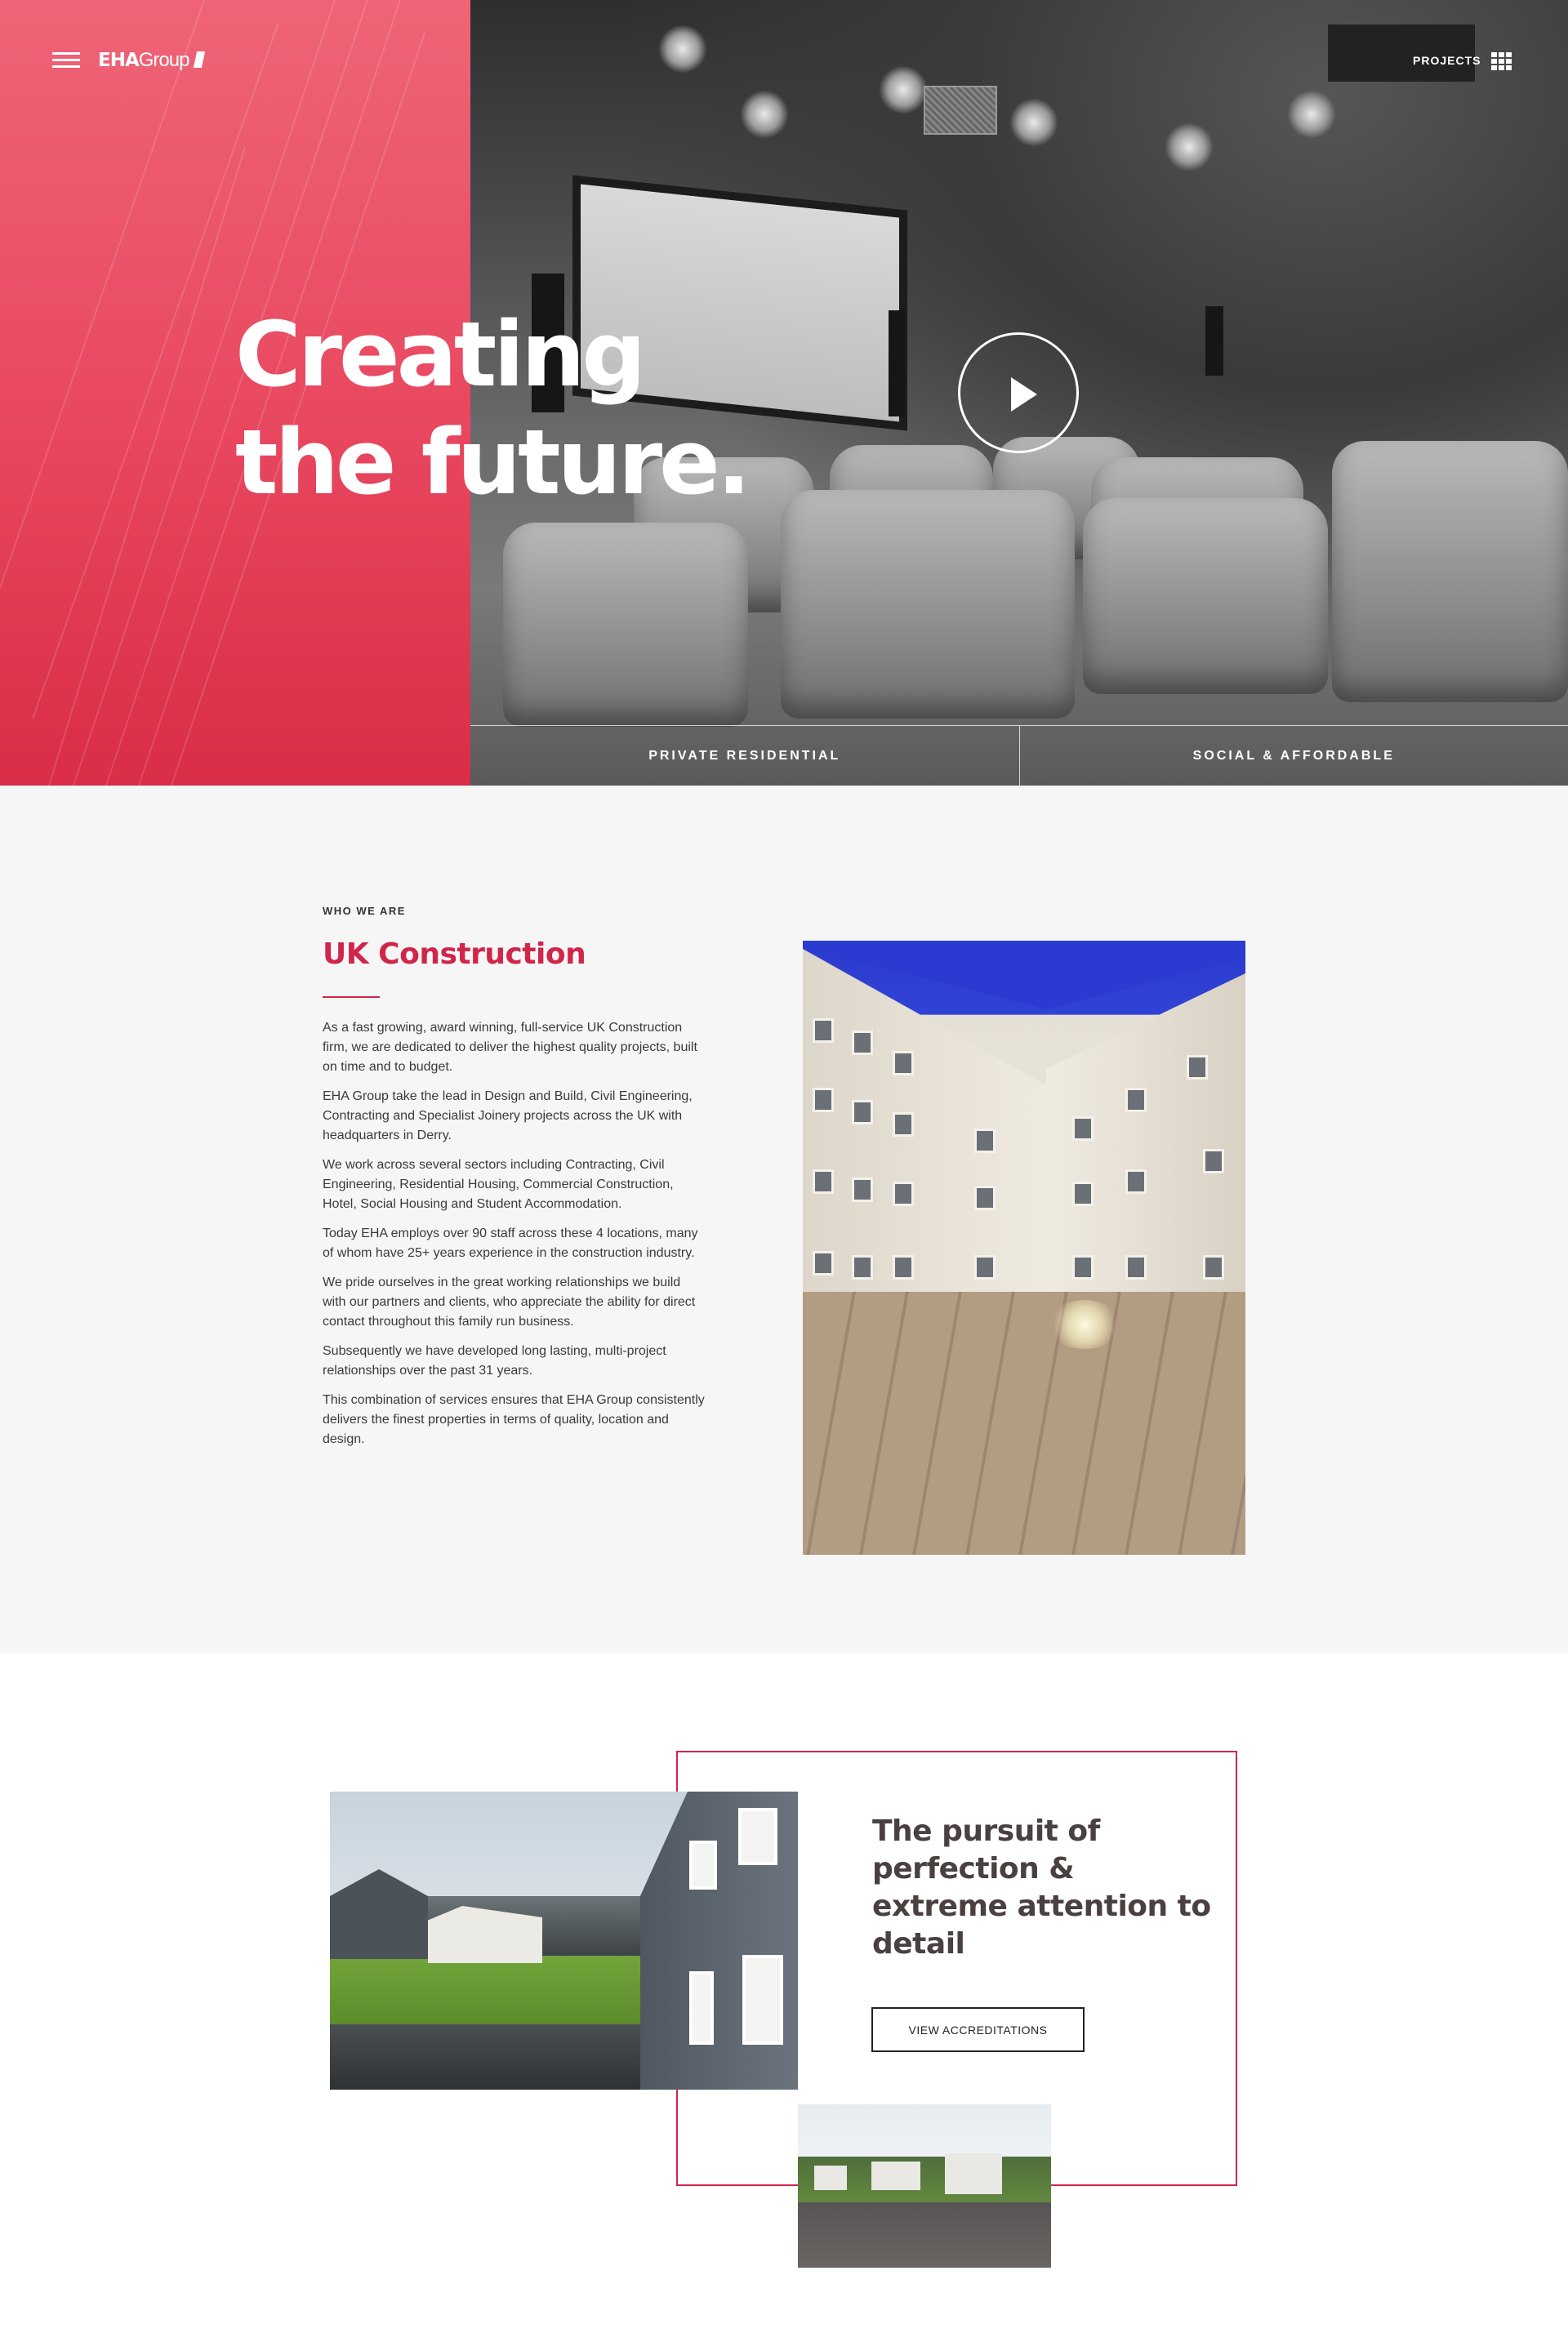  I want to click on sector-nav: PRIVATE RESIDENTIAL SOCIAL & AFFORDABLE, so click(1019, 756).